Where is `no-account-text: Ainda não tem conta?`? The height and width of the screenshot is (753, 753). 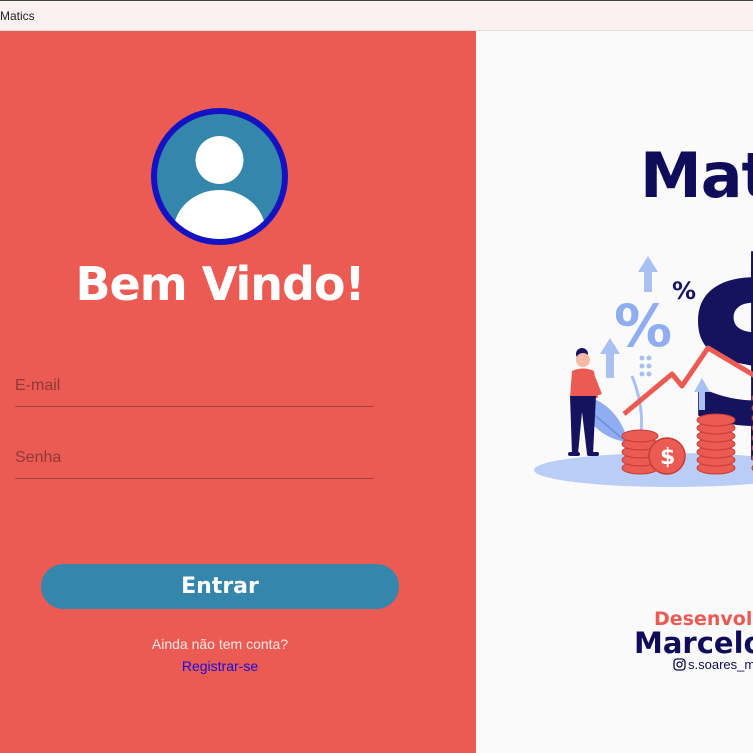
no-account-text: Ainda não tem conta? is located at coordinates (220, 644).